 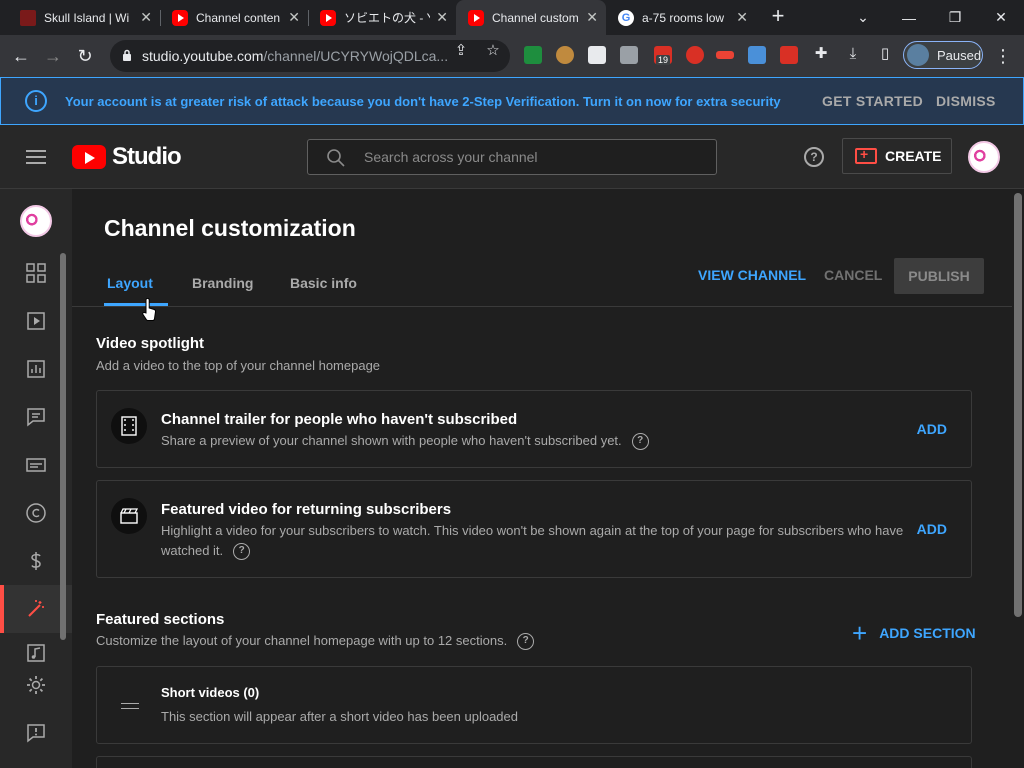 I want to click on comments-icon, so click(x=36, y=417).